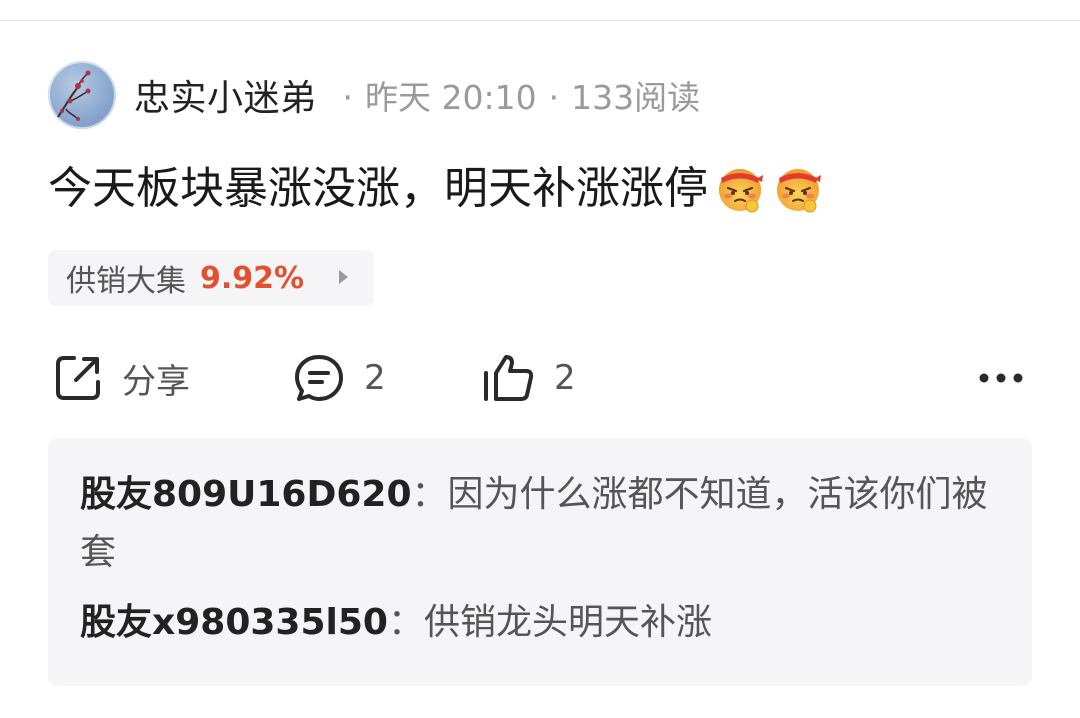  Describe the element at coordinates (246, 494) in the screenshot. I see `comment-author: 股友809U16D620` at that location.